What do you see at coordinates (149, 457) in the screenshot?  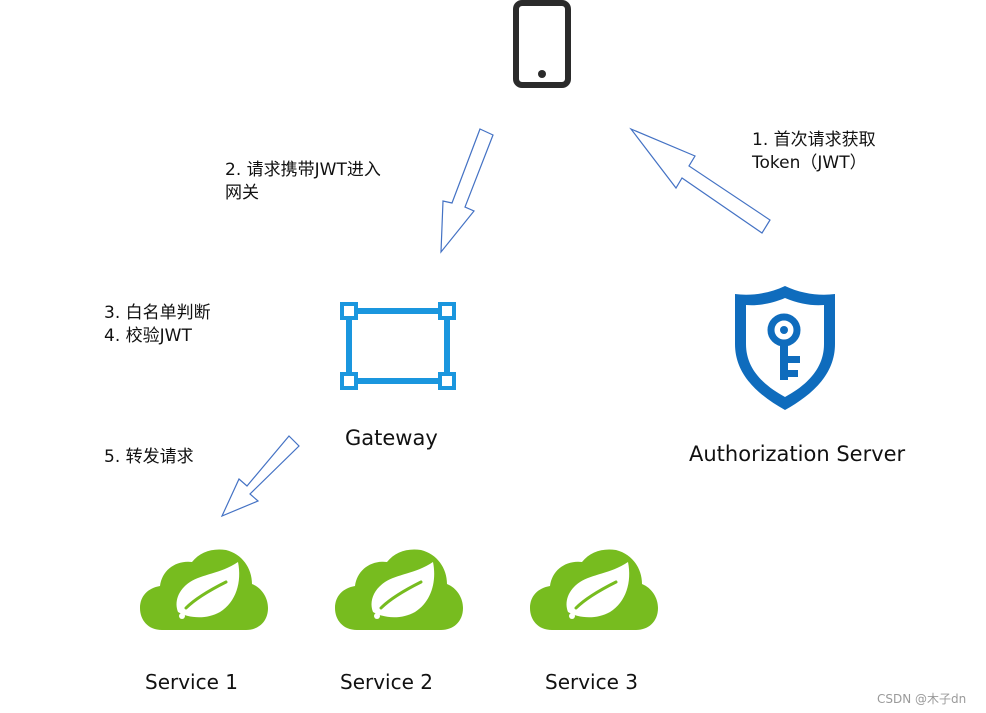 I see `step5-note: 5. 转发请求` at bounding box center [149, 457].